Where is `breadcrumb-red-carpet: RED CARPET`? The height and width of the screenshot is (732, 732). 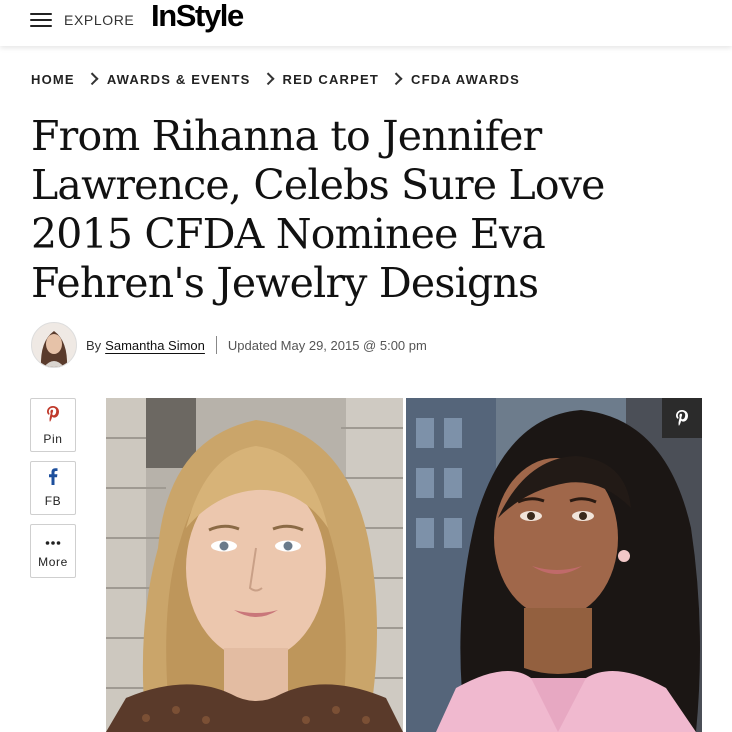 breadcrumb-red-carpet: RED CARPET is located at coordinates (331, 79).